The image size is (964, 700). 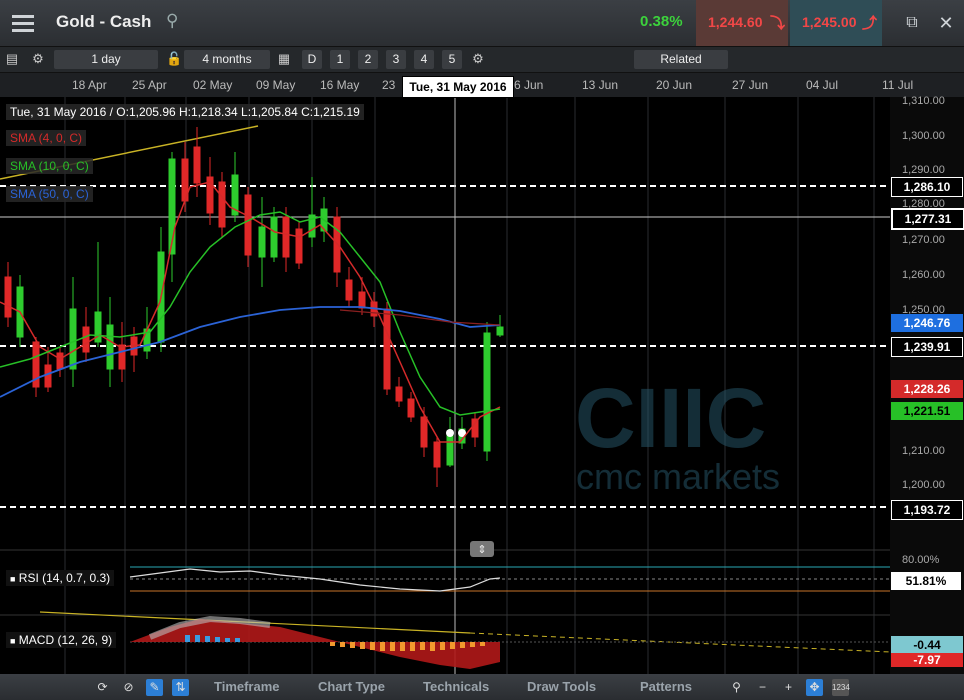 I want to click on date-tick: 16 May, so click(x=340, y=85).